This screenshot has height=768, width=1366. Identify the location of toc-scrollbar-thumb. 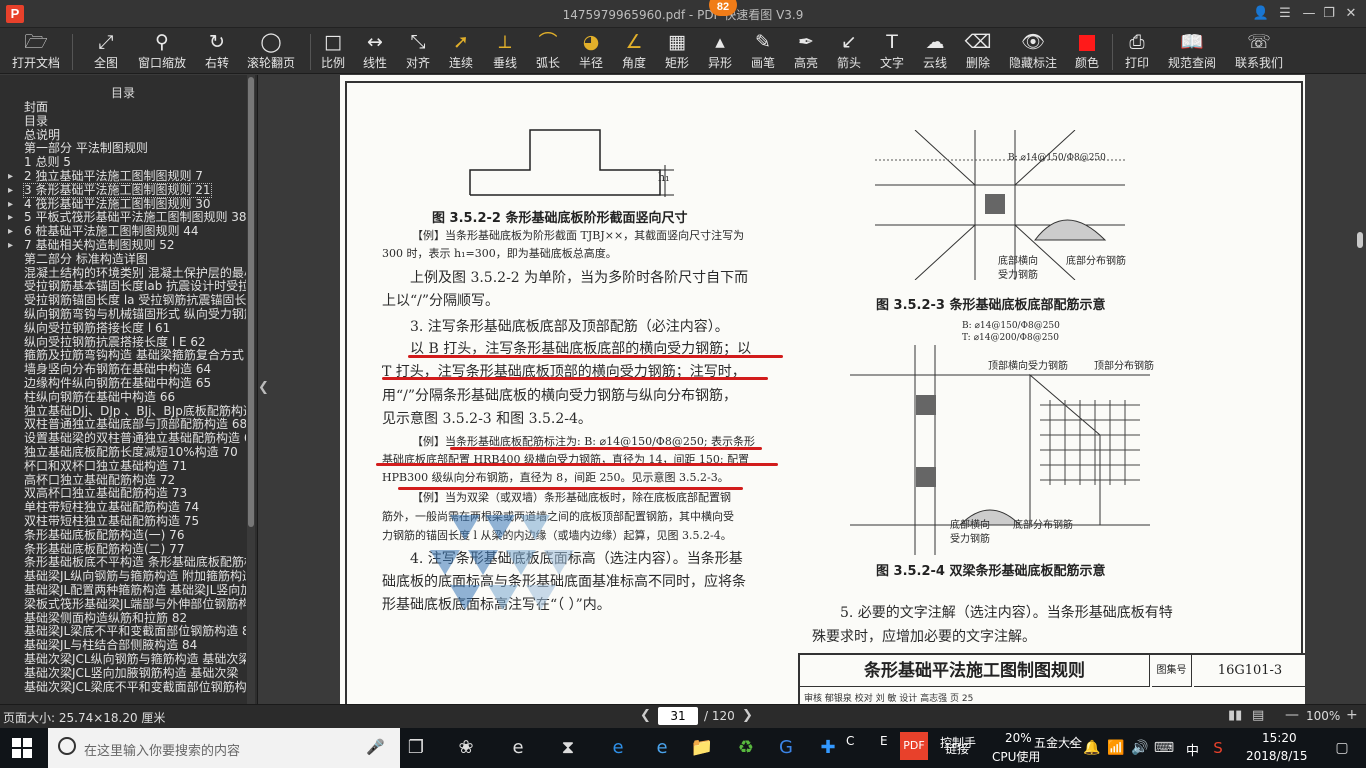
(251, 302).